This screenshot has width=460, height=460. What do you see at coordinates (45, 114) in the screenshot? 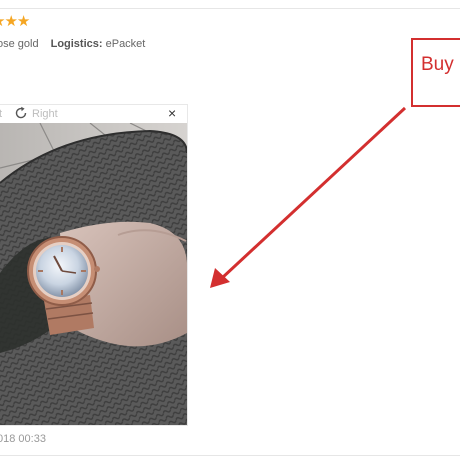
I see `rotate-right-button: Right` at bounding box center [45, 114].